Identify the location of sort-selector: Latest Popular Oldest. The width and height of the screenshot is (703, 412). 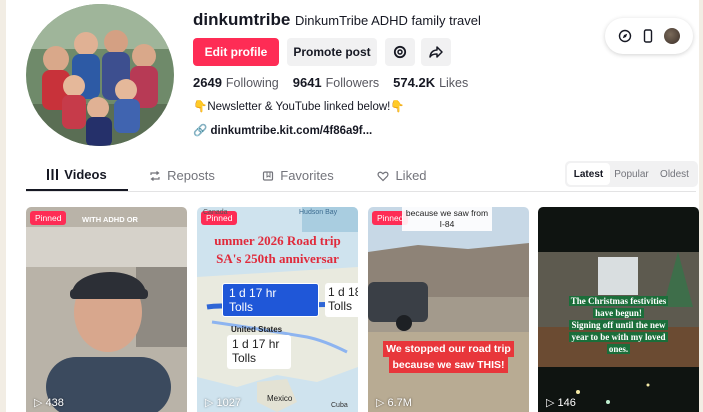
(631, 174).